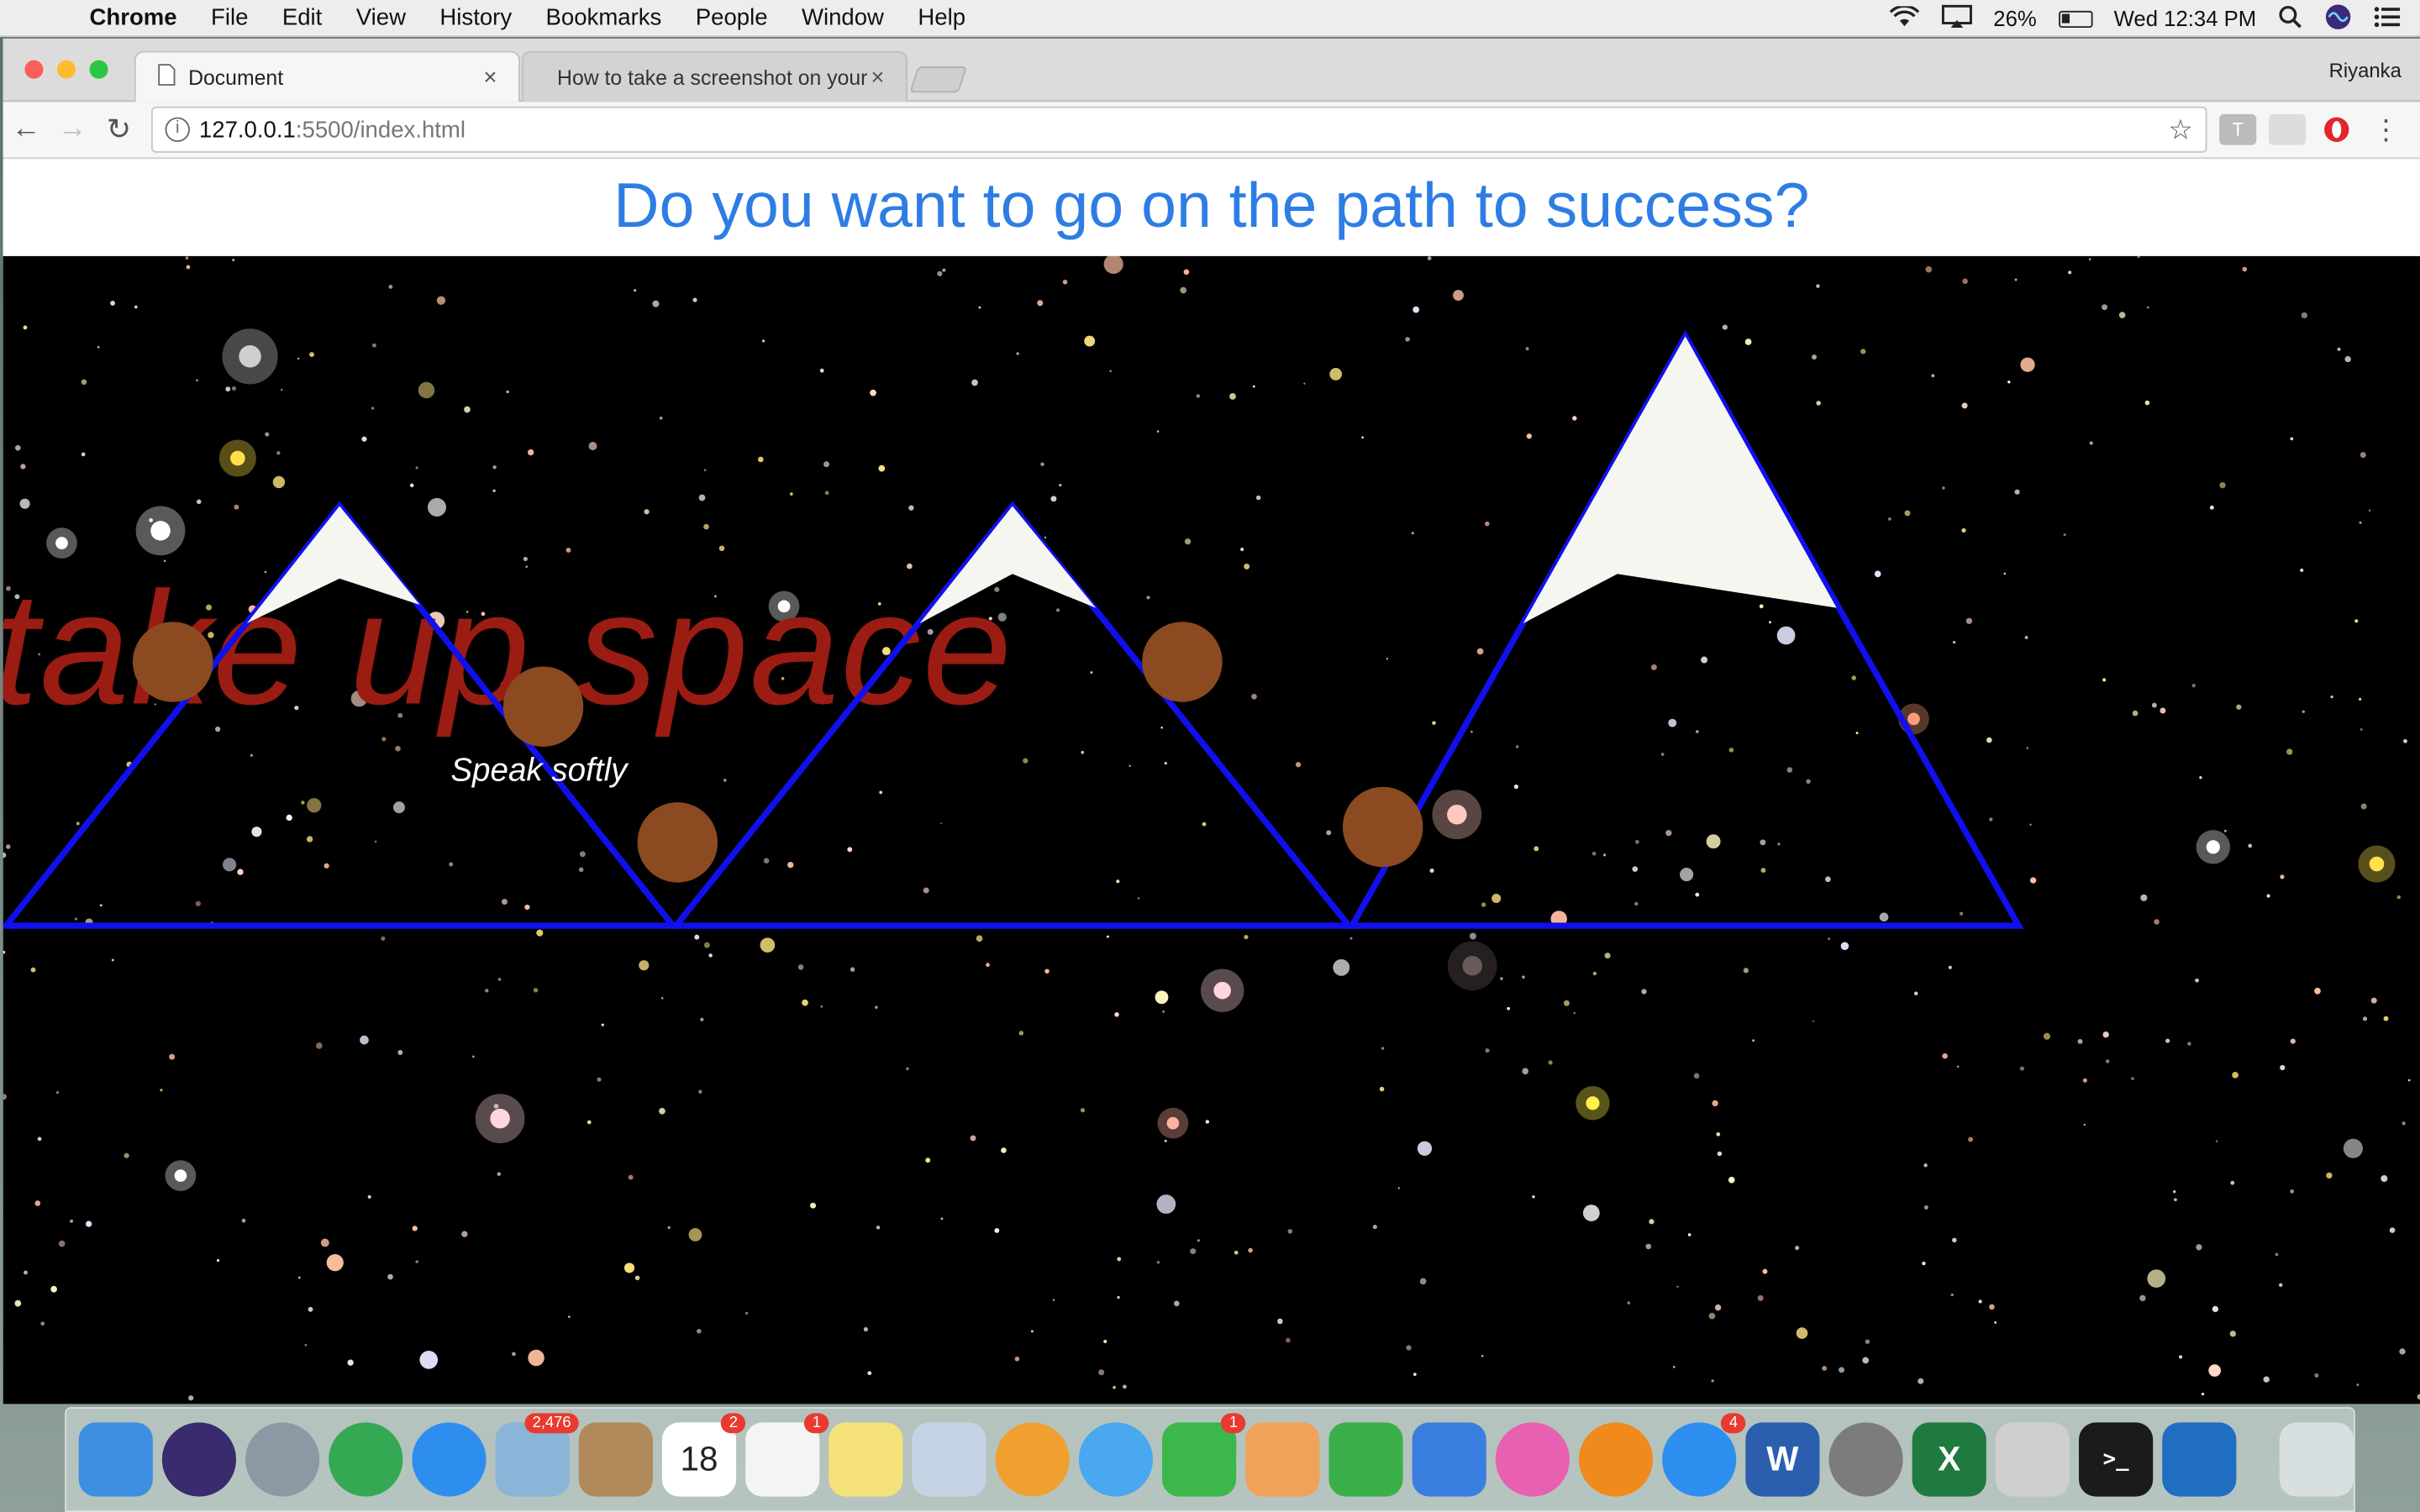  What do you see at coordinates (450, 1459) in the screenshot?
I see `safari-icon` at bounding box center [450, 1459].